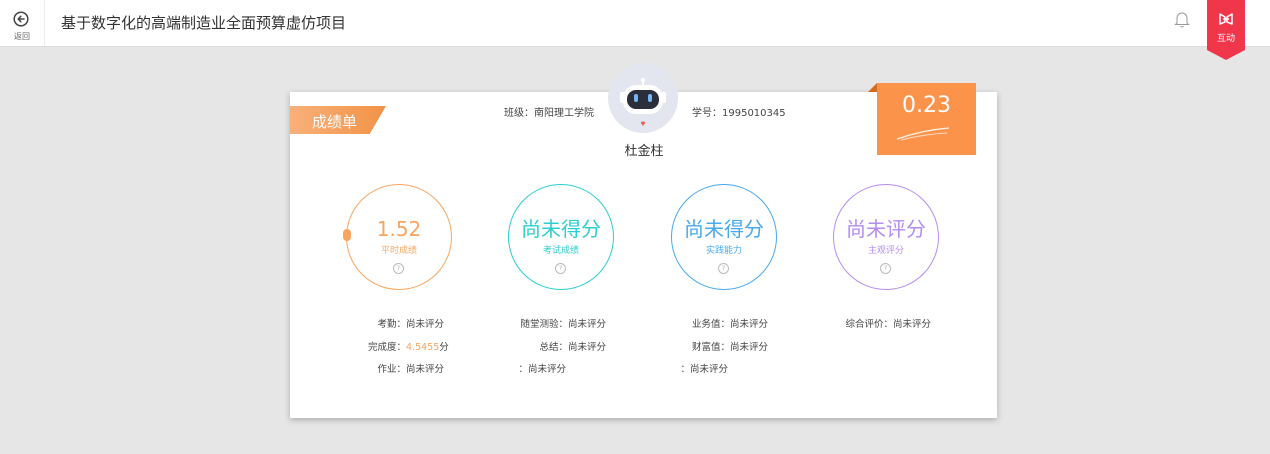 Image resolution: width=1270 pixels, height=454 pixels. I want to click on detail-row: 随堂测验：尚未评分, so click(548, 323).